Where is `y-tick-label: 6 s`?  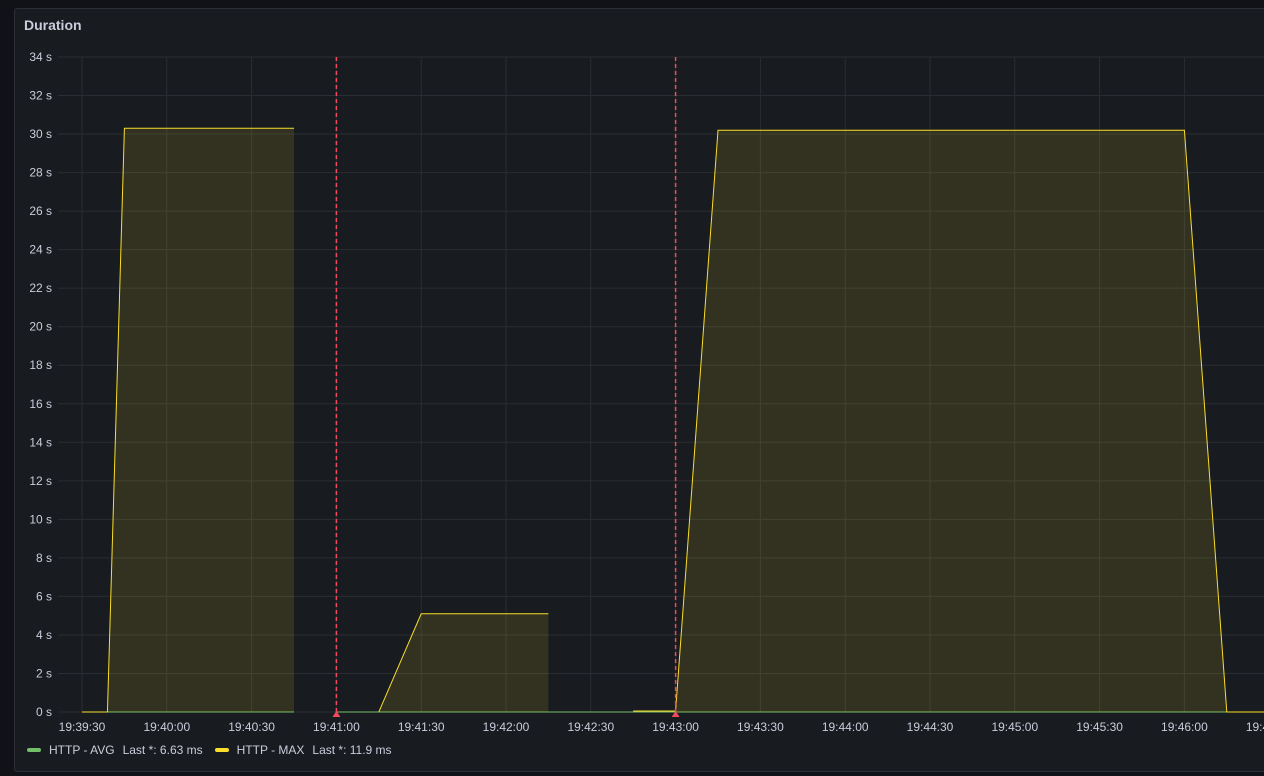 y-tick-label: 6 s is located at coordinates (44, 596).